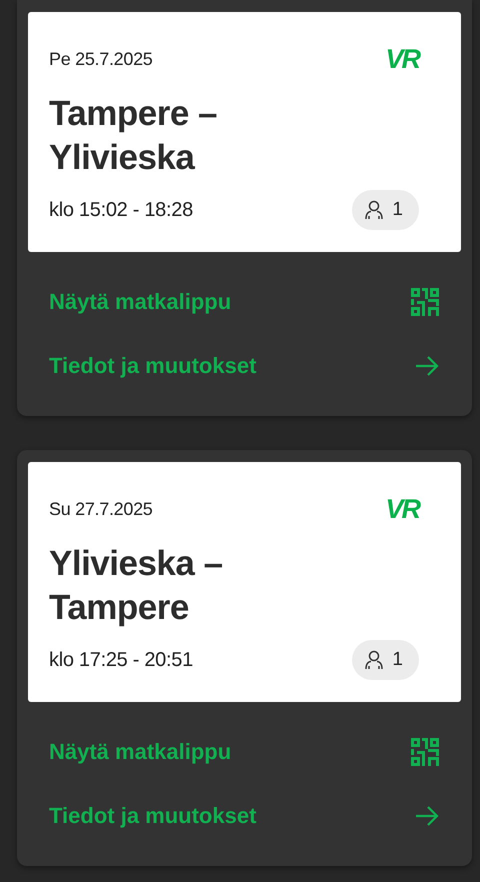 The width and height of the screenshot is (480, 882). What do you see at coordinates (121, 210) in the screenshot?
I see `trip-time: klo 15:02 - 18:28` at bounding box center [121, 210].